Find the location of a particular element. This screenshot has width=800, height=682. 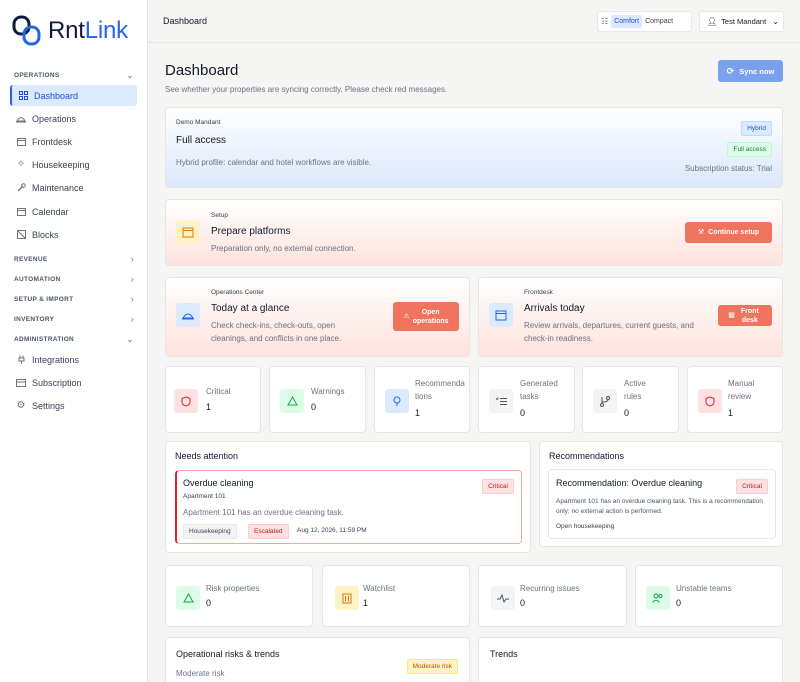

density-compact-option: Compact is located at coordinates (659, 21).